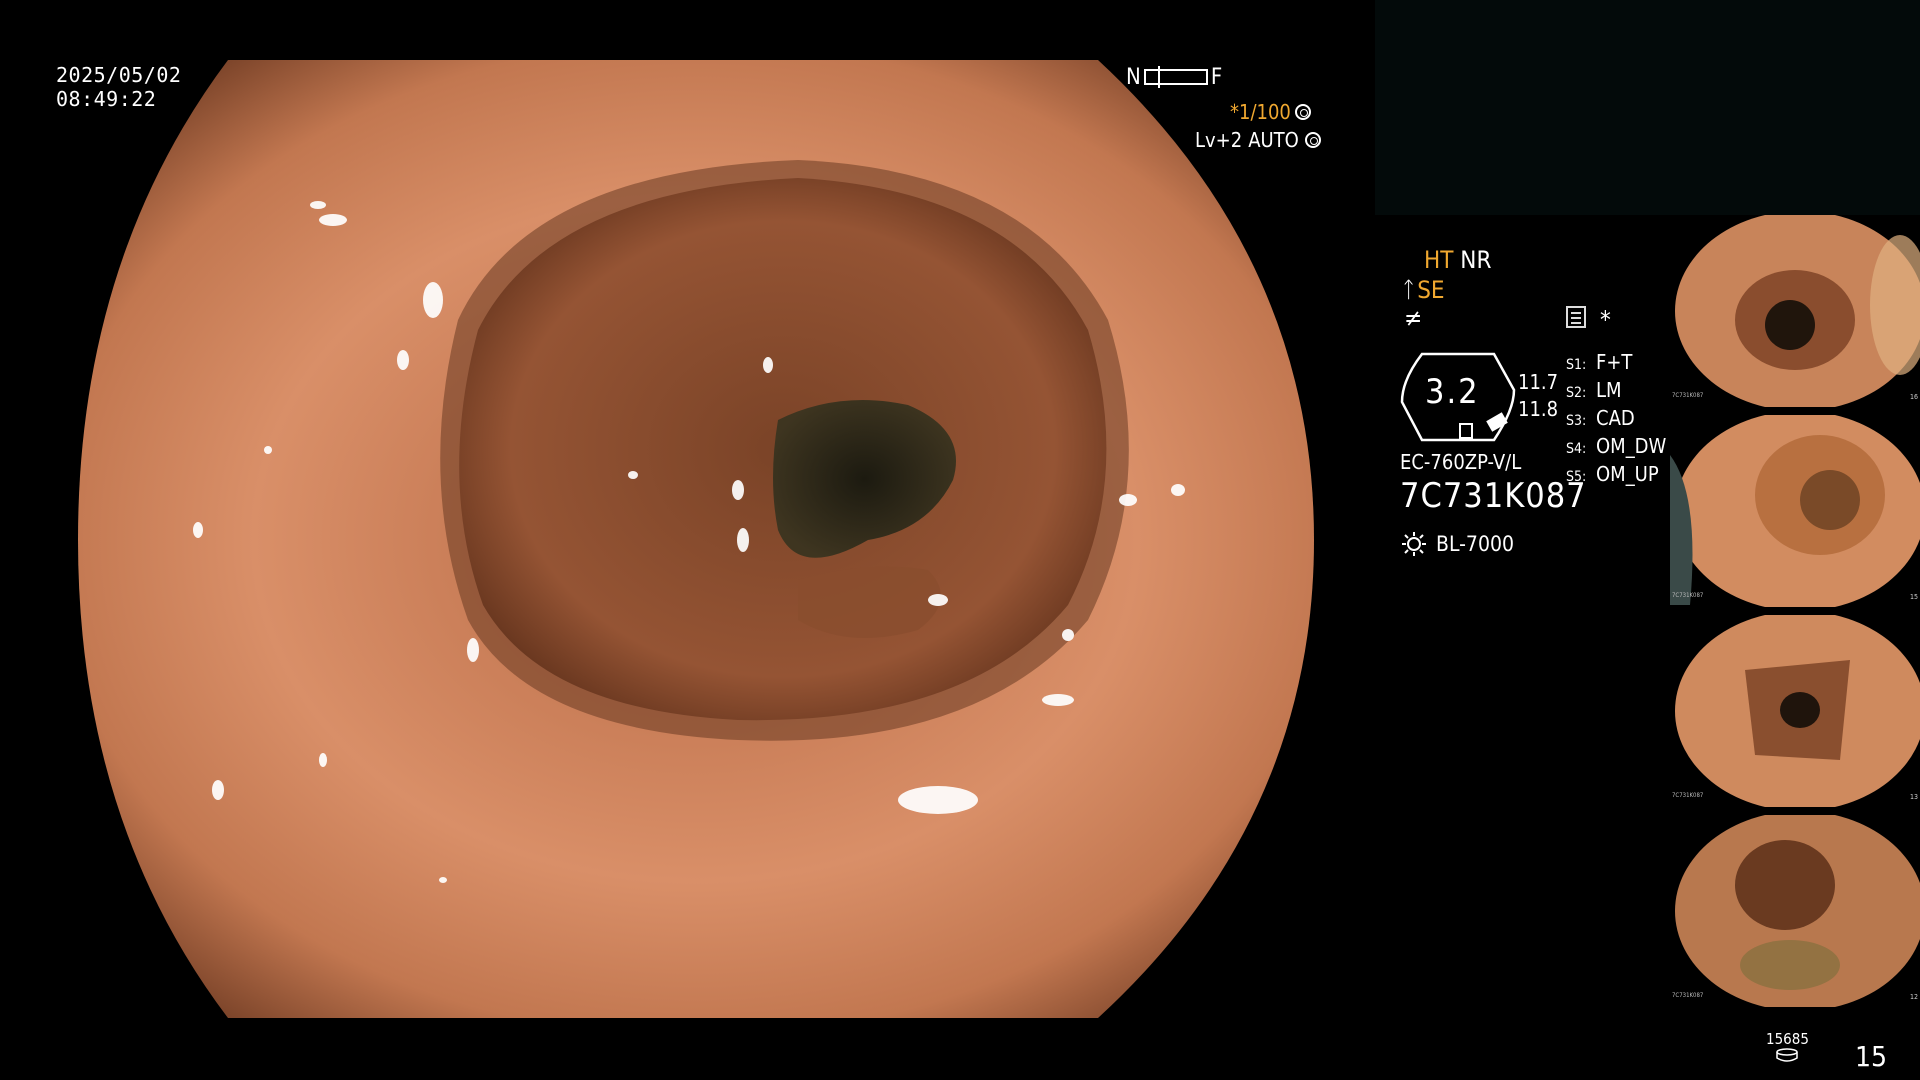  I want to click on iris-icon, so click(1312, 140).